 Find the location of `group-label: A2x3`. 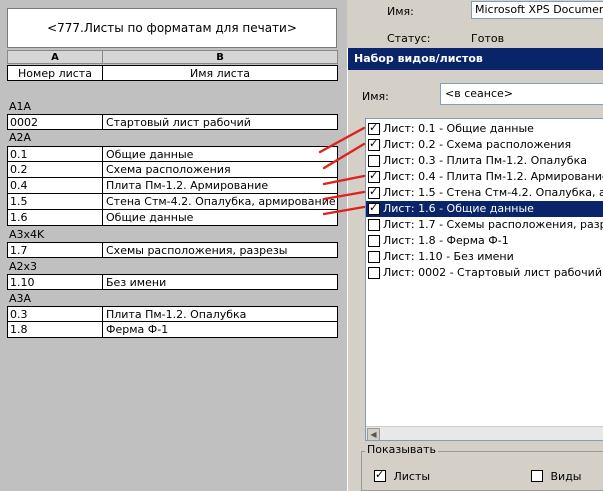

group-label: A2x3 is located at coordinates (23, 266).